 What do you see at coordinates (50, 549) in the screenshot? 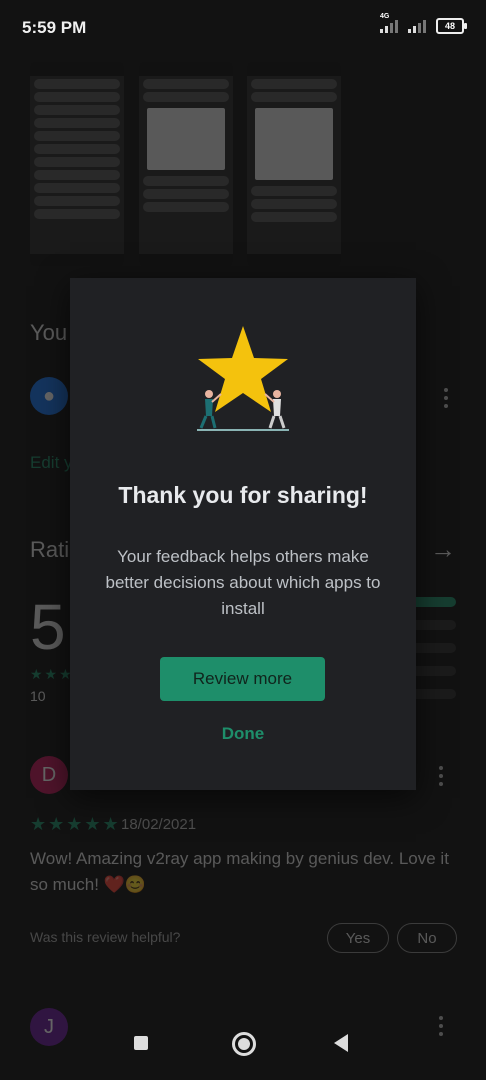
I see `ratings-heading: Rati` at bounding box center [50, 549].